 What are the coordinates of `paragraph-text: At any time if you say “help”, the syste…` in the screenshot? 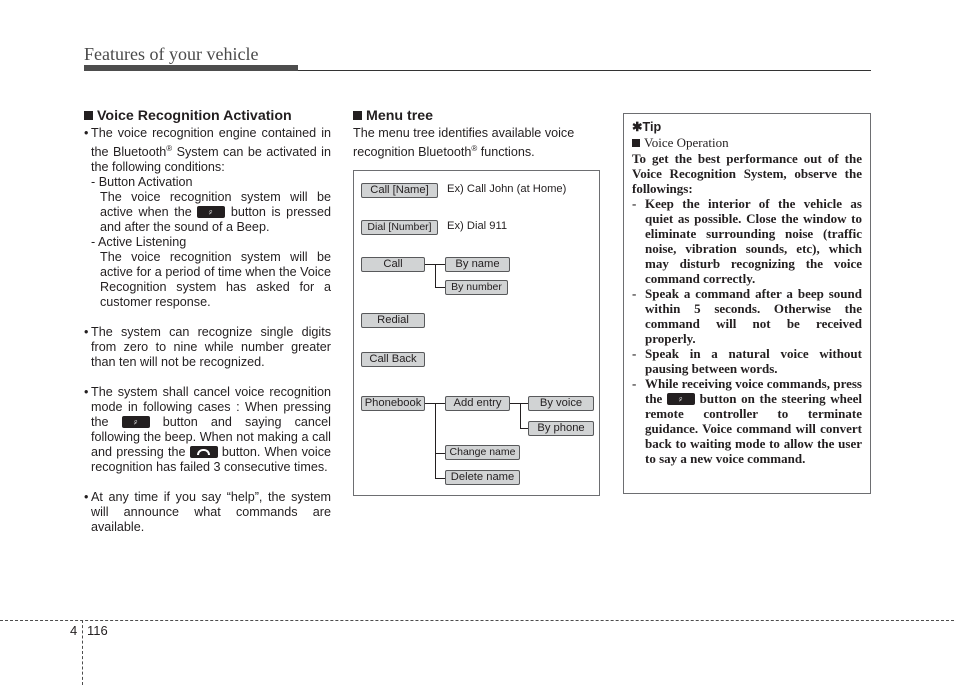 It's located at (211, 512).